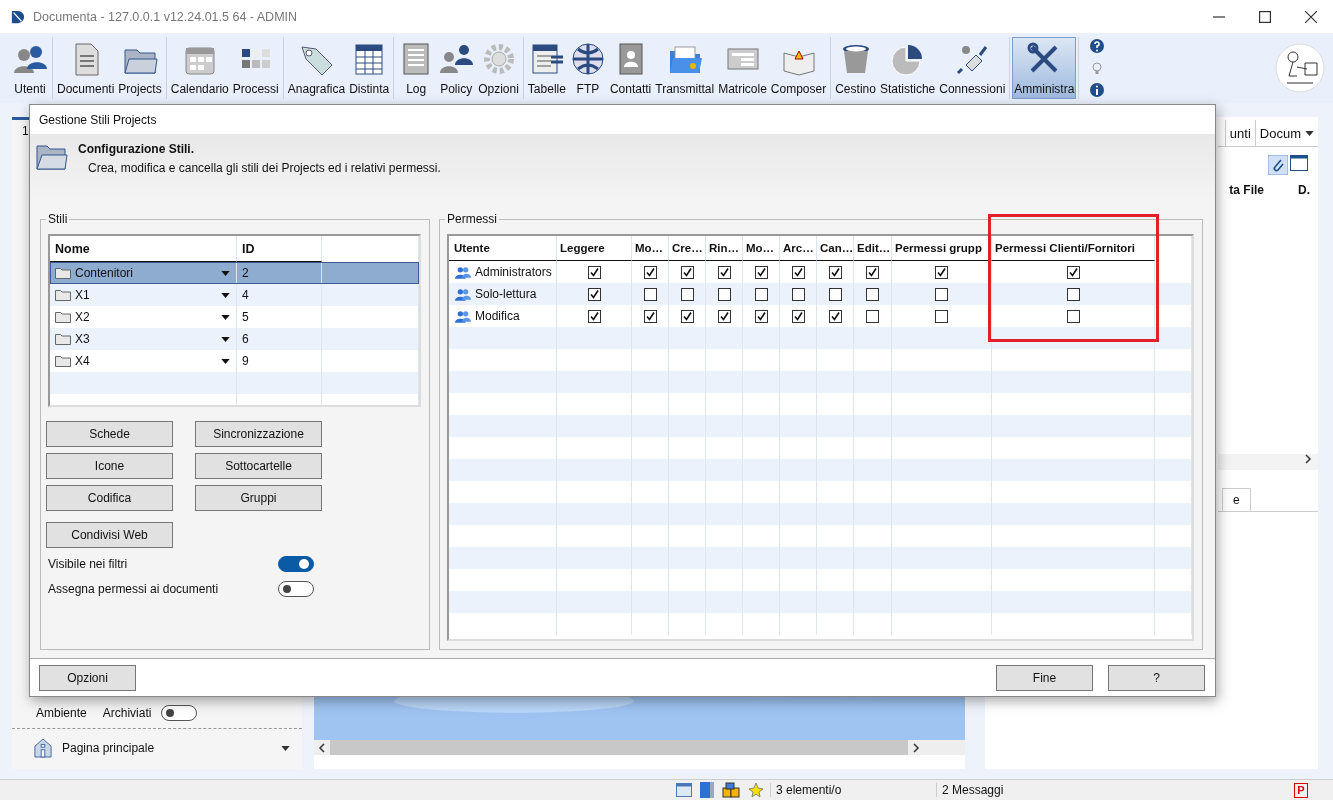 The height and width of the screenshot is (800, 1333). What do you see at coordinates (109, 535) in the screenshot?
I see `action-button: Condivisi Web` at bounding box center [109, 535].